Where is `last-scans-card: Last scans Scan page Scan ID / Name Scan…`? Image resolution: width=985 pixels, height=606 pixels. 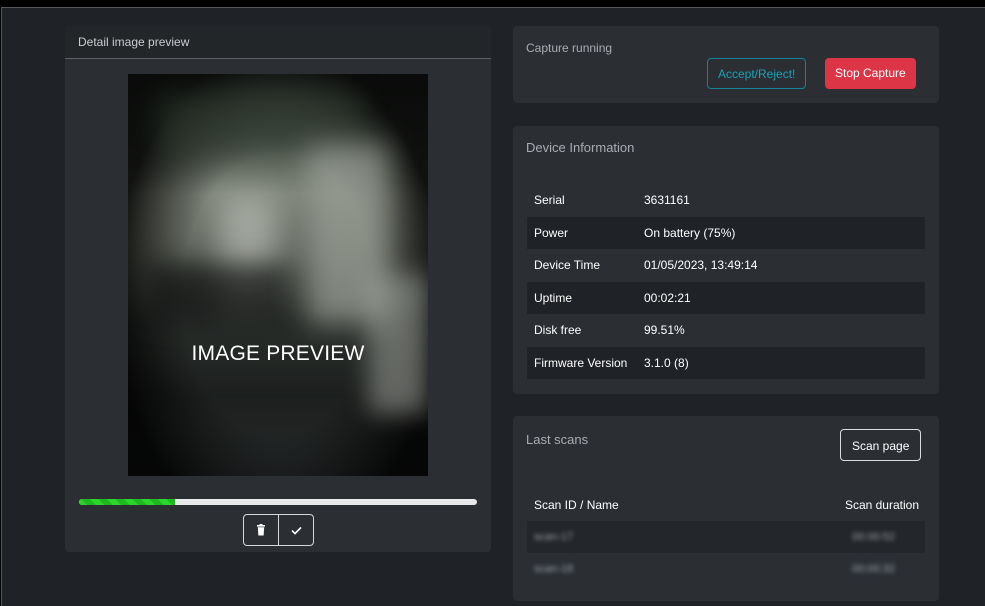
last-scans-card: Last scans Scan page Scan ID / Name Scan… is located at coordinates (726, 508).